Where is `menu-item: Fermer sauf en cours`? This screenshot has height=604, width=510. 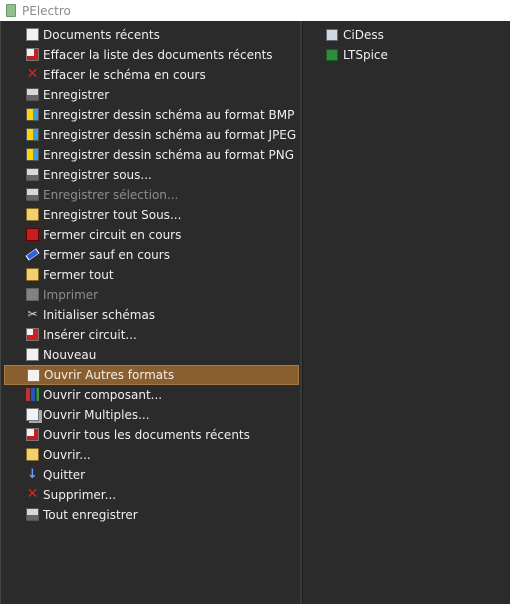
menu-item: Fermer sauf en cours is located at coordinates (151, 255).